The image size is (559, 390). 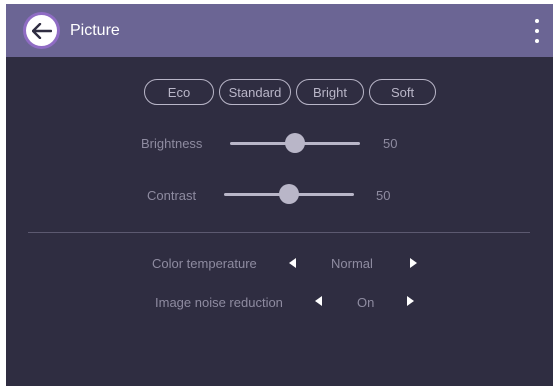 I want to click on arrow-left-icon, so click(x=41, y=30).